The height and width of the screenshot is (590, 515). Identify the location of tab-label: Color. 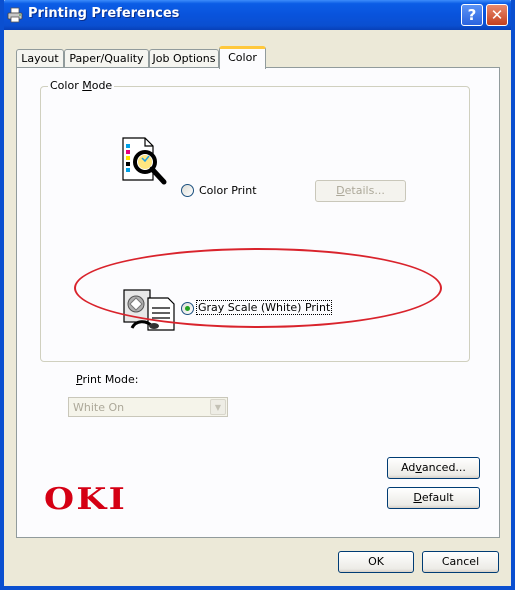
(242, 57).